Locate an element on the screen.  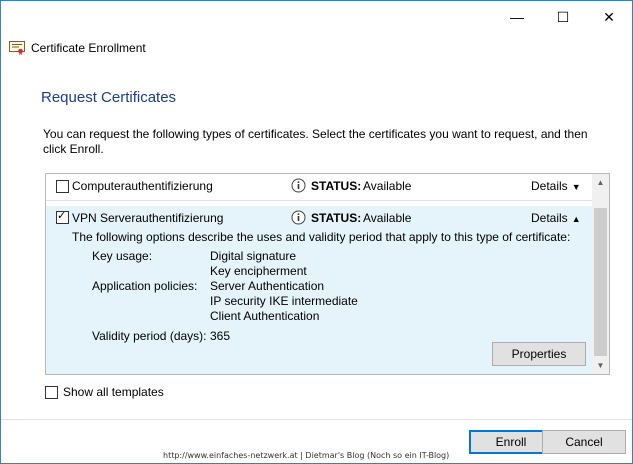
properties-button: Properties is located at coordinates (539, 354).